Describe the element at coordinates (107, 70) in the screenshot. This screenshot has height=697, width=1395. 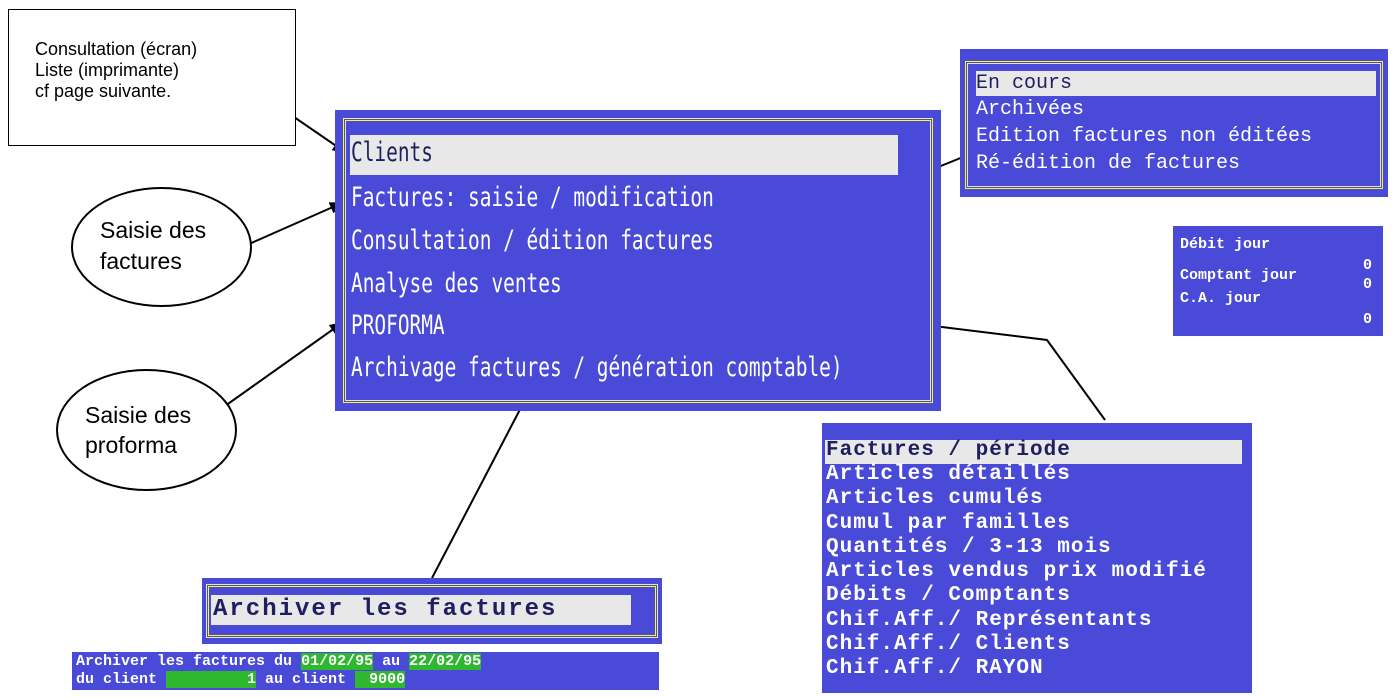
I see `note-line-2: Liste (imprimante)` at that location.